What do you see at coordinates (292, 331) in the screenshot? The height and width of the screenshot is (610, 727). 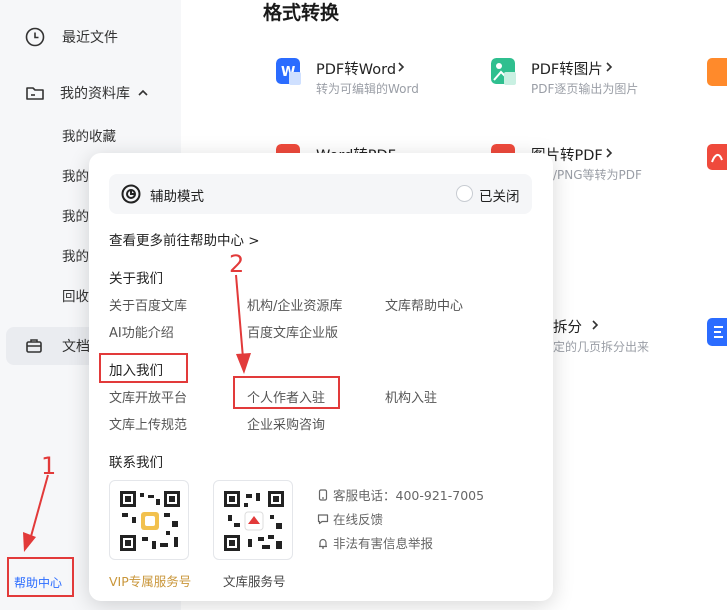 I see `link-enterprise: 百度文库企业版` at bounding box center [292, 331].